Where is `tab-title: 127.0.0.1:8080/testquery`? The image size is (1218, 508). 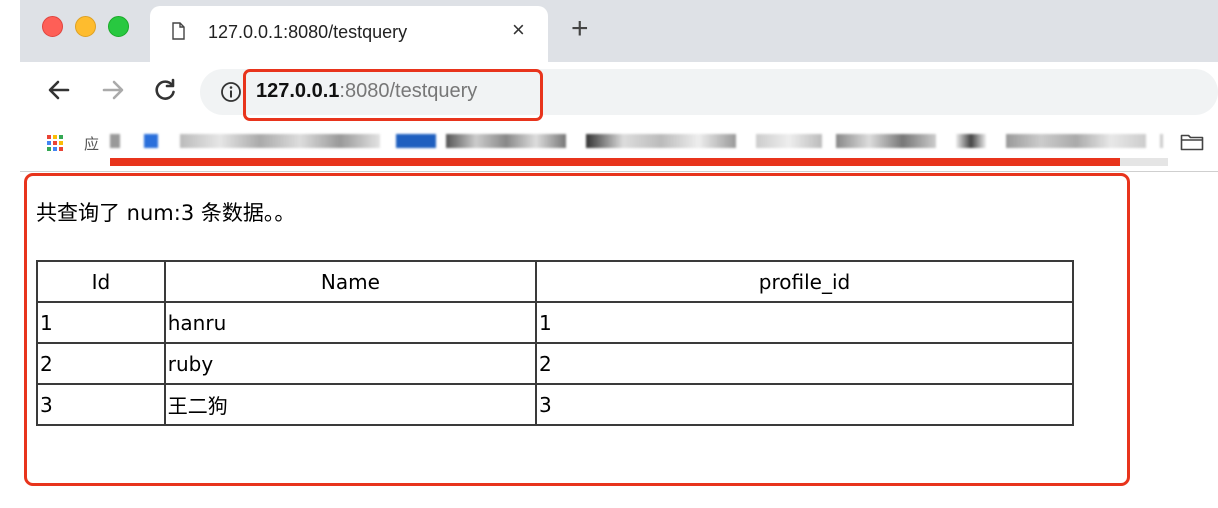
tab-title: 127.0.0.1:8080/testquery is located at coordinates (308, 32).